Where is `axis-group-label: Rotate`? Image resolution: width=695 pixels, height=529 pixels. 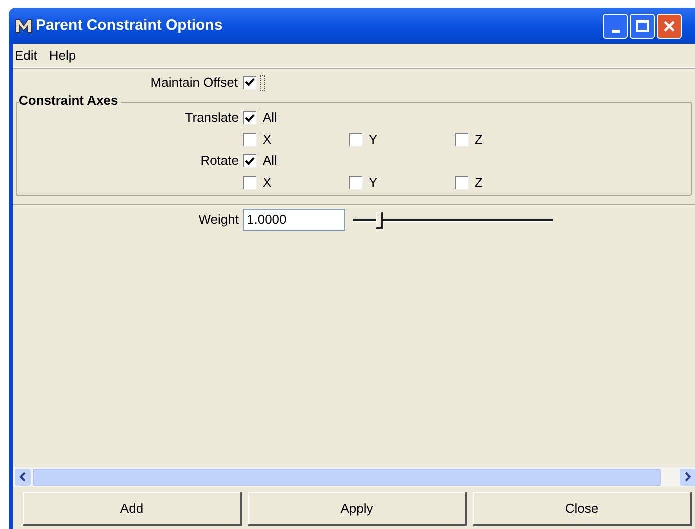 axis-group-label: Rotate is located at coordinates (220, 161).